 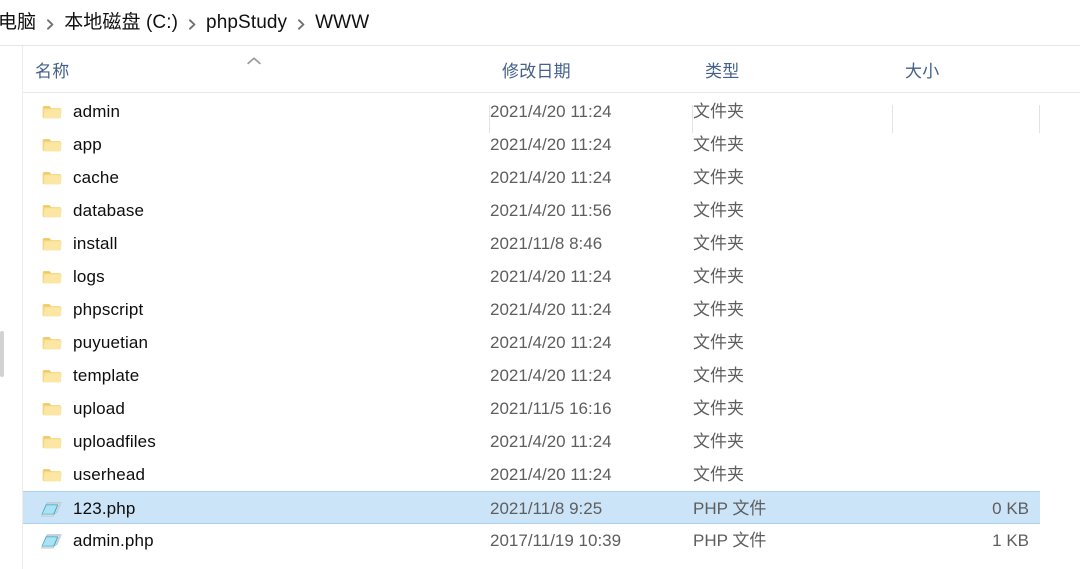 I want to click on breadcrumb-item: phpStudy, so click(x=246, y=23).